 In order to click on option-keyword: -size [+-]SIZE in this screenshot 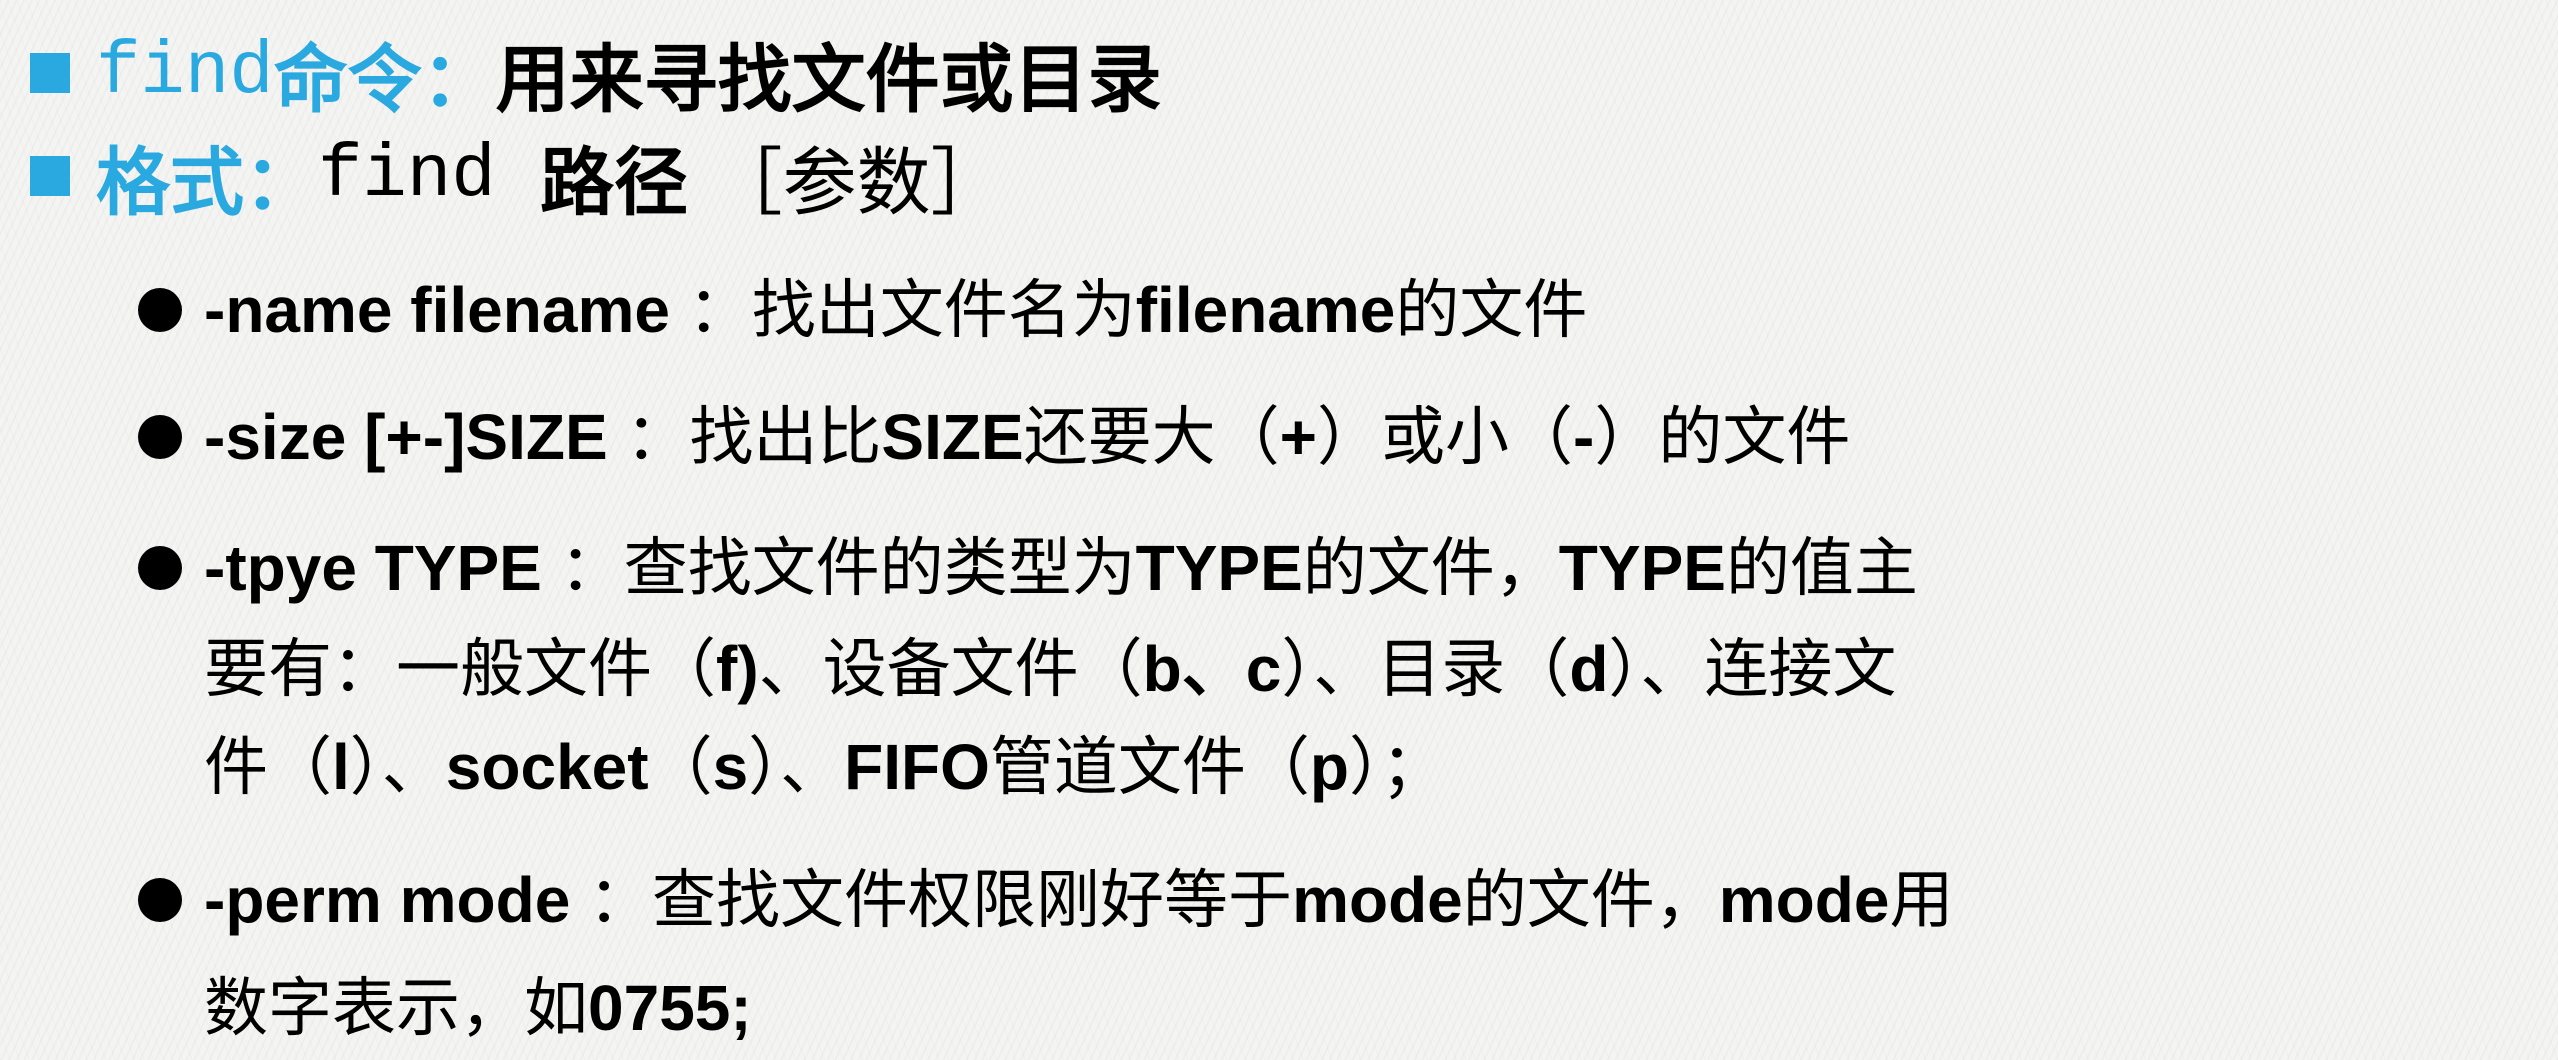, I will do `click(406, 437)`.